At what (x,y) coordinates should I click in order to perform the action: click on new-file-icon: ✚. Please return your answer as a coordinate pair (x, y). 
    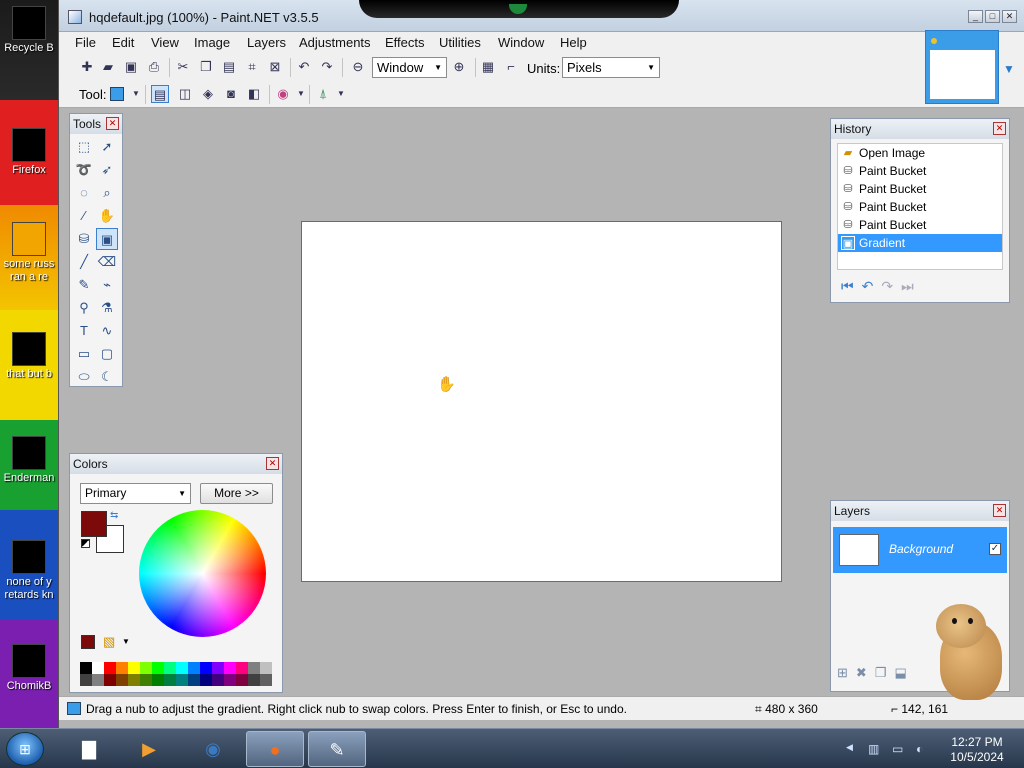
    Looking at the image, I should click on (87, 67).